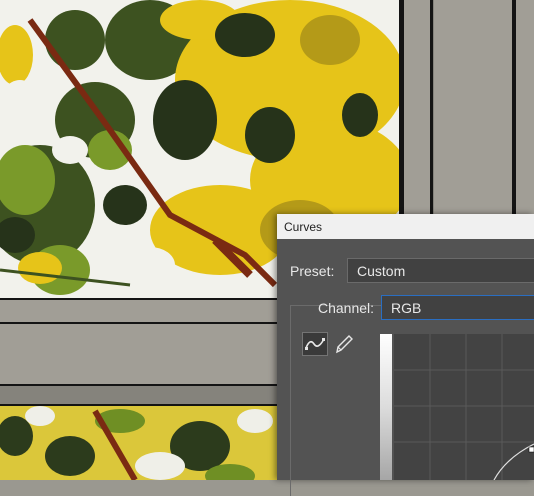 The image size is (534, 496). I want to click on channel-dropdown: RGB, so click(457, 307).